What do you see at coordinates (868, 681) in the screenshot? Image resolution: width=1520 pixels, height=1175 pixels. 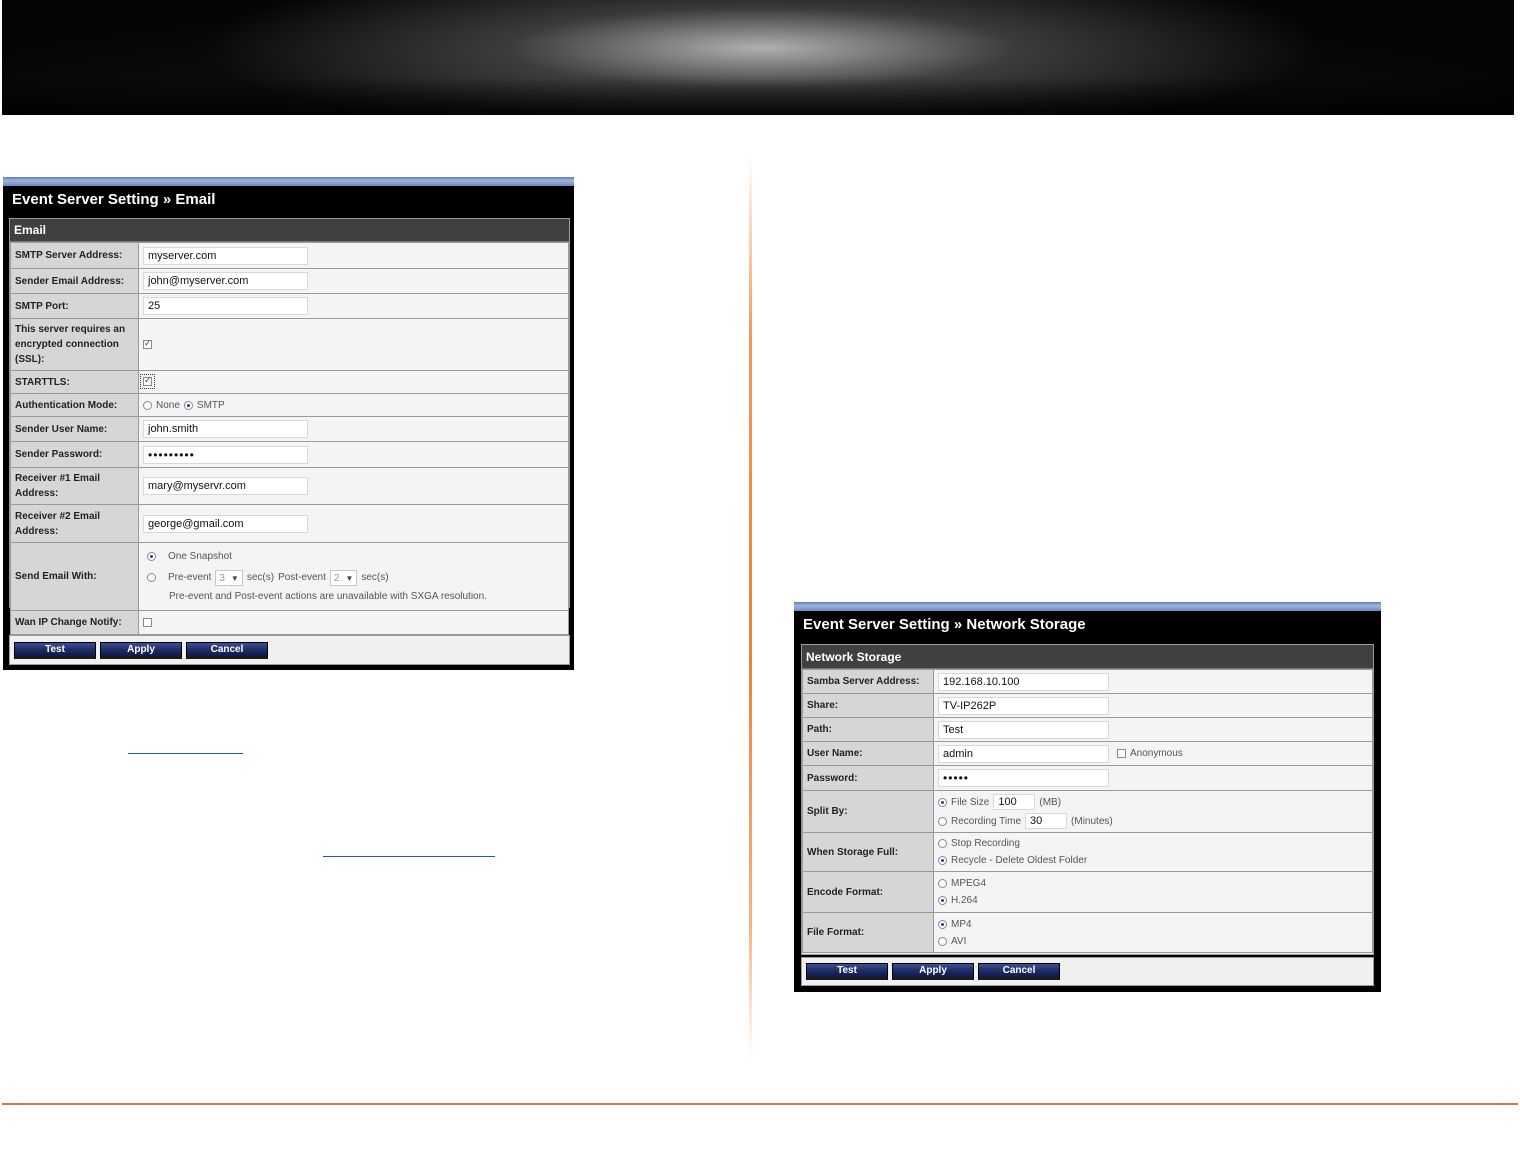 I see `samba-label: Samba Server Address:` at bounding box center [868, 681].